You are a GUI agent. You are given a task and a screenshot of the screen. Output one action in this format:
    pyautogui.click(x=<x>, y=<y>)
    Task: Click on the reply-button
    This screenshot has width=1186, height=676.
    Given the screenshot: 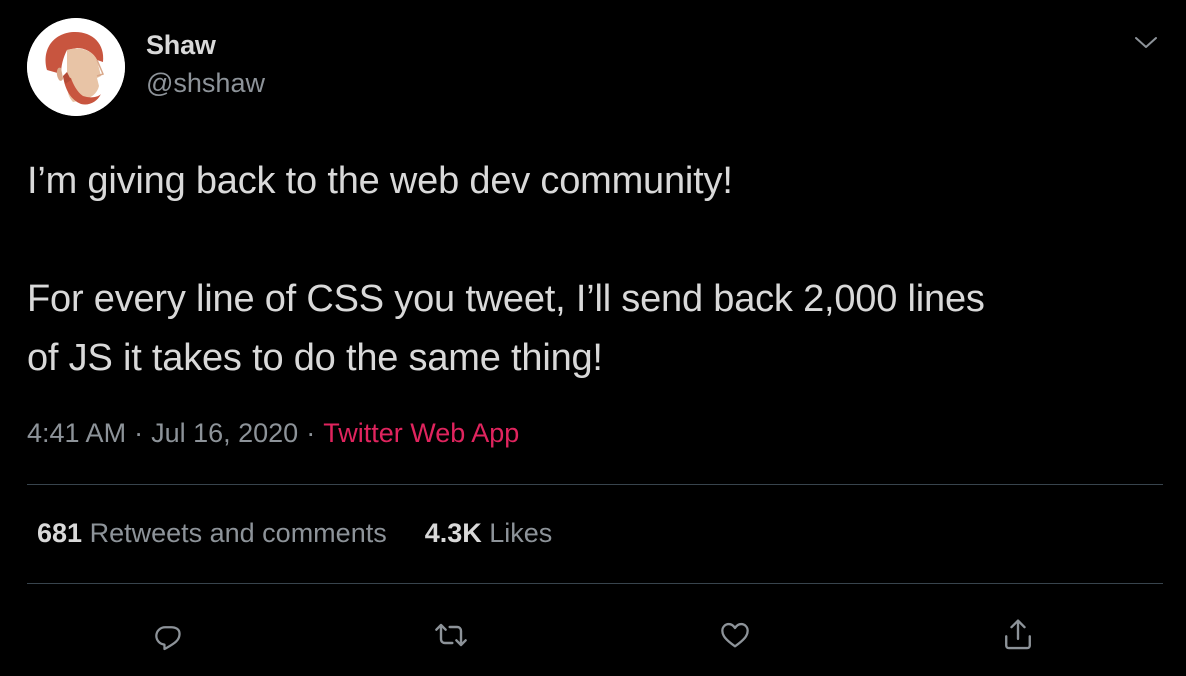 What is the action you would take?
    pyautogui.click(x=168, y=635)
    